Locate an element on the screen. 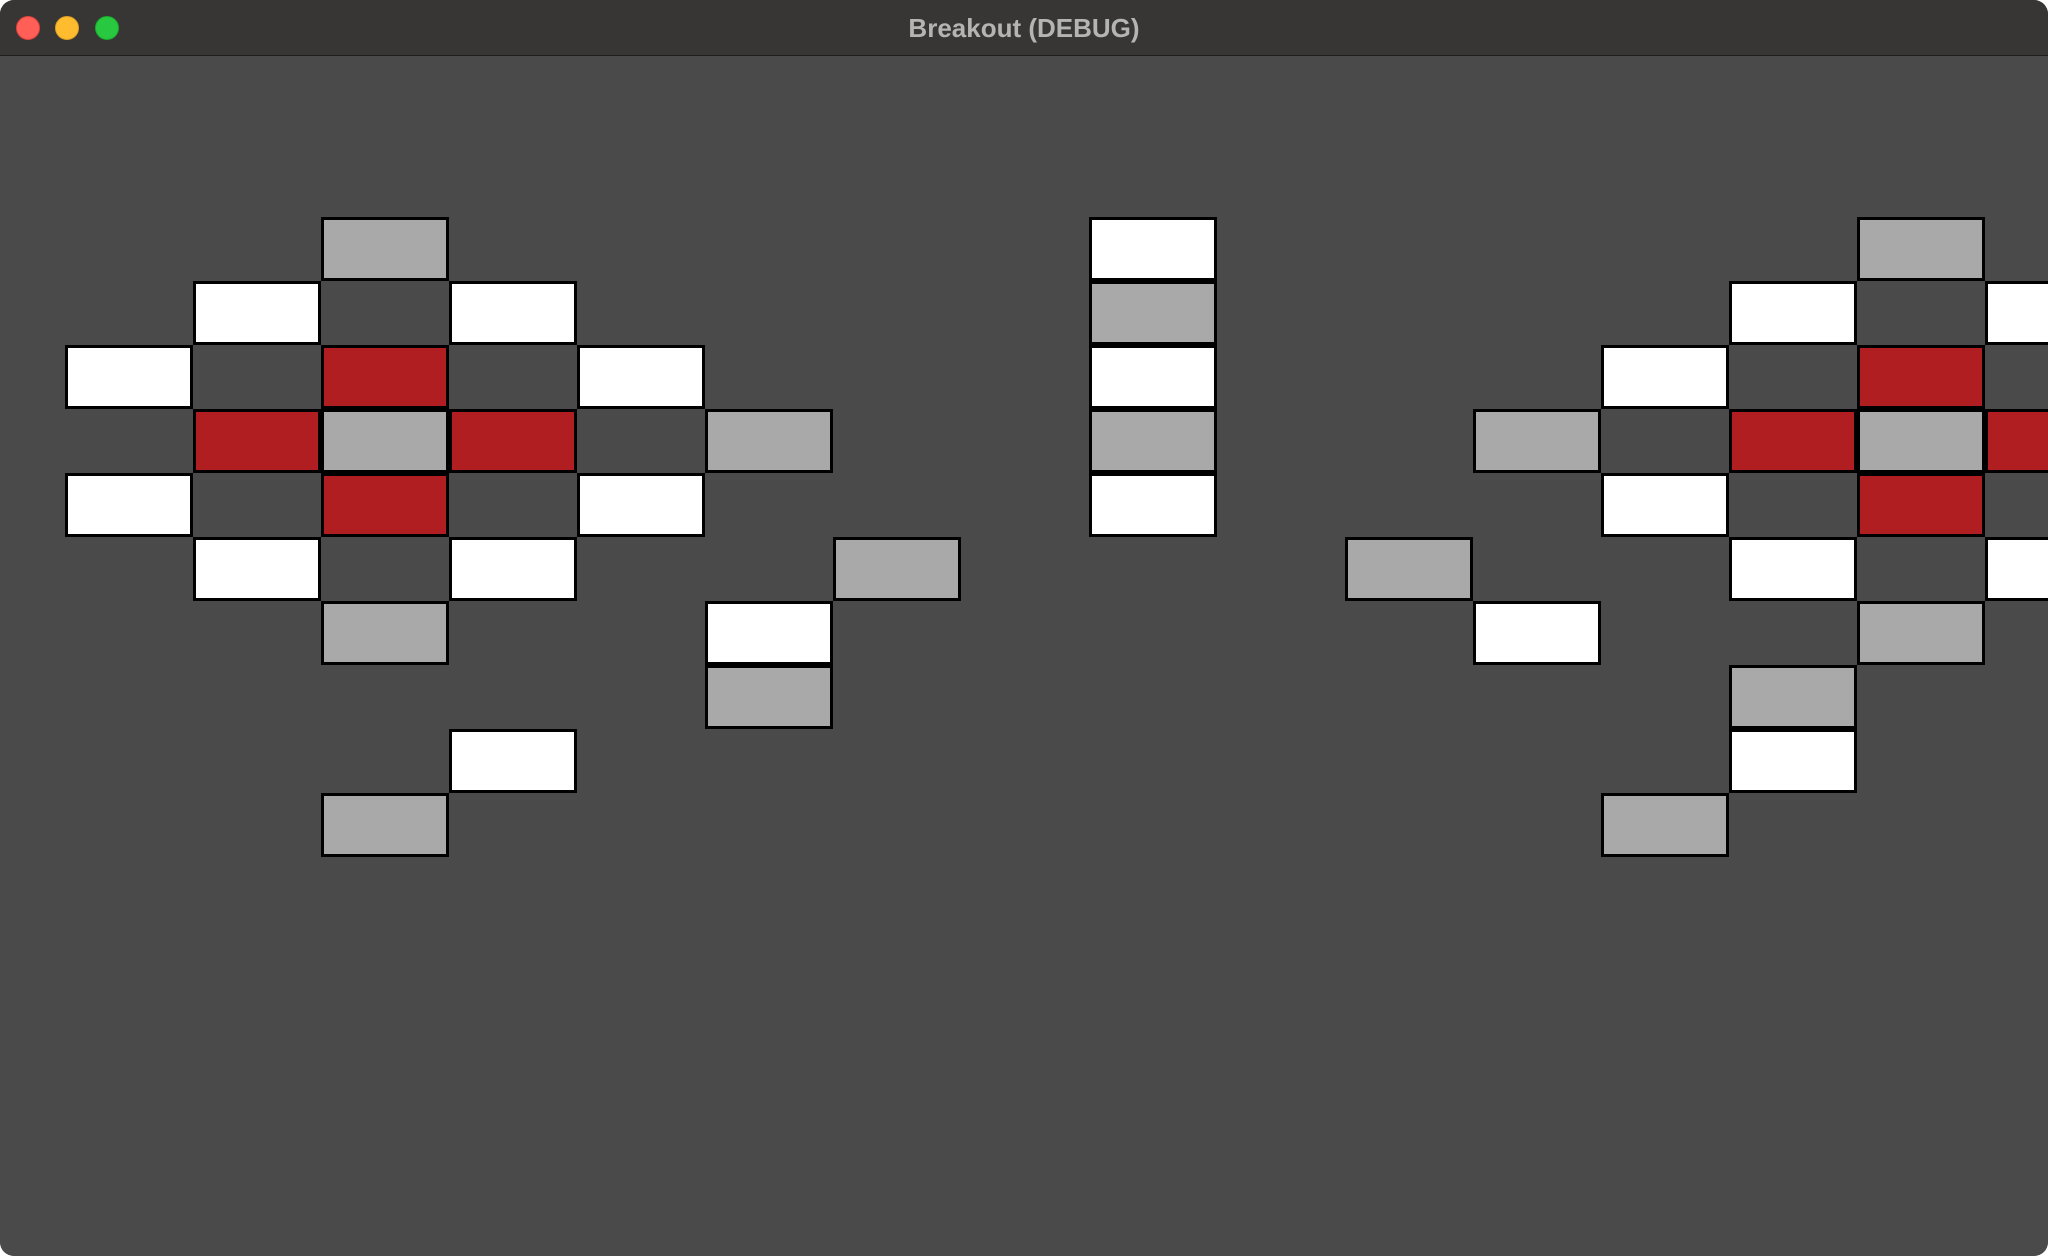  window-title: Breakout (DEBUG) is located at coordinates (1024, 28).